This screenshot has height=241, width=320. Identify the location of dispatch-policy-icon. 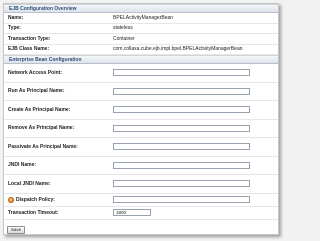
(11, 199).